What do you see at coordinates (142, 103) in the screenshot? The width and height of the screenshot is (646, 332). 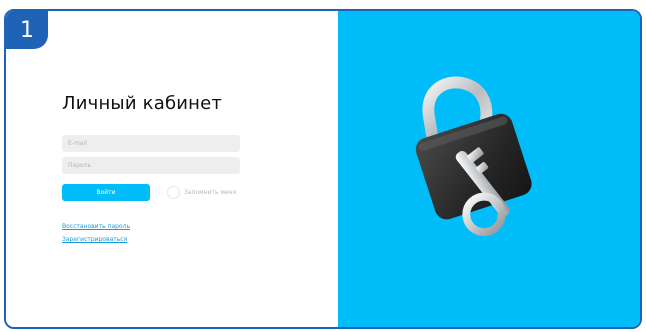 I see `page-title: Личный кабинет` at bounding box center [142, 103].